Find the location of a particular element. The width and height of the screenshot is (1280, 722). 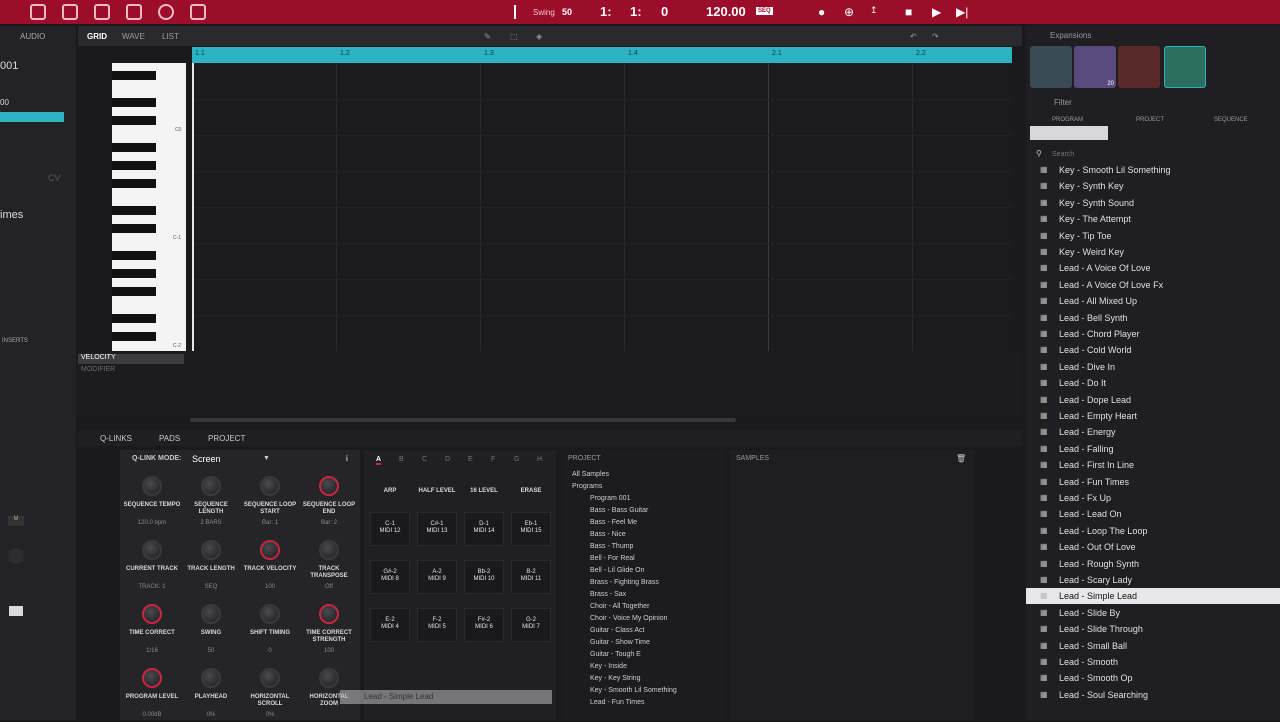

modifier-label: MODIFIER is located at coordinates (96, 369).